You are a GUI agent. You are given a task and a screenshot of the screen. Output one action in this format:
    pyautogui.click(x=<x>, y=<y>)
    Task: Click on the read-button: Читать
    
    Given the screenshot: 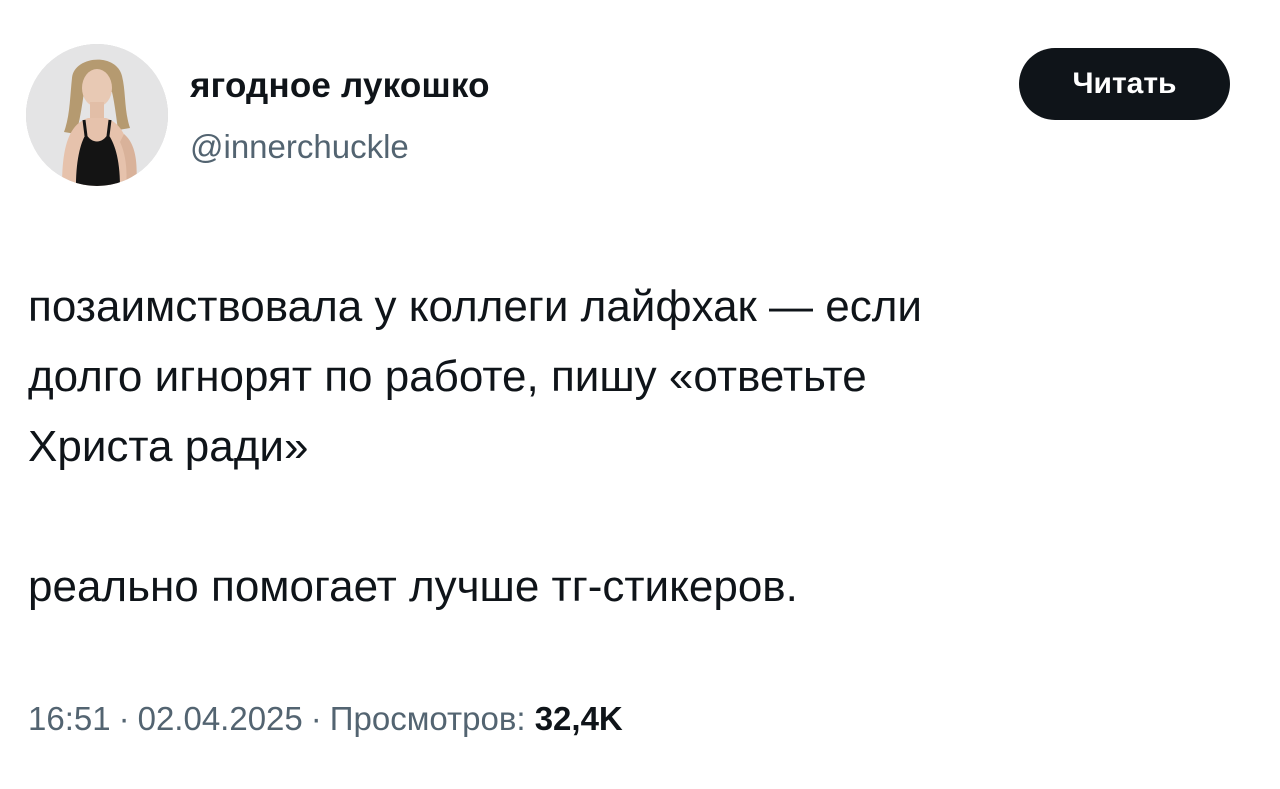 What is the action you would take?
    pyautogui.click(x=1124, y=84)
    